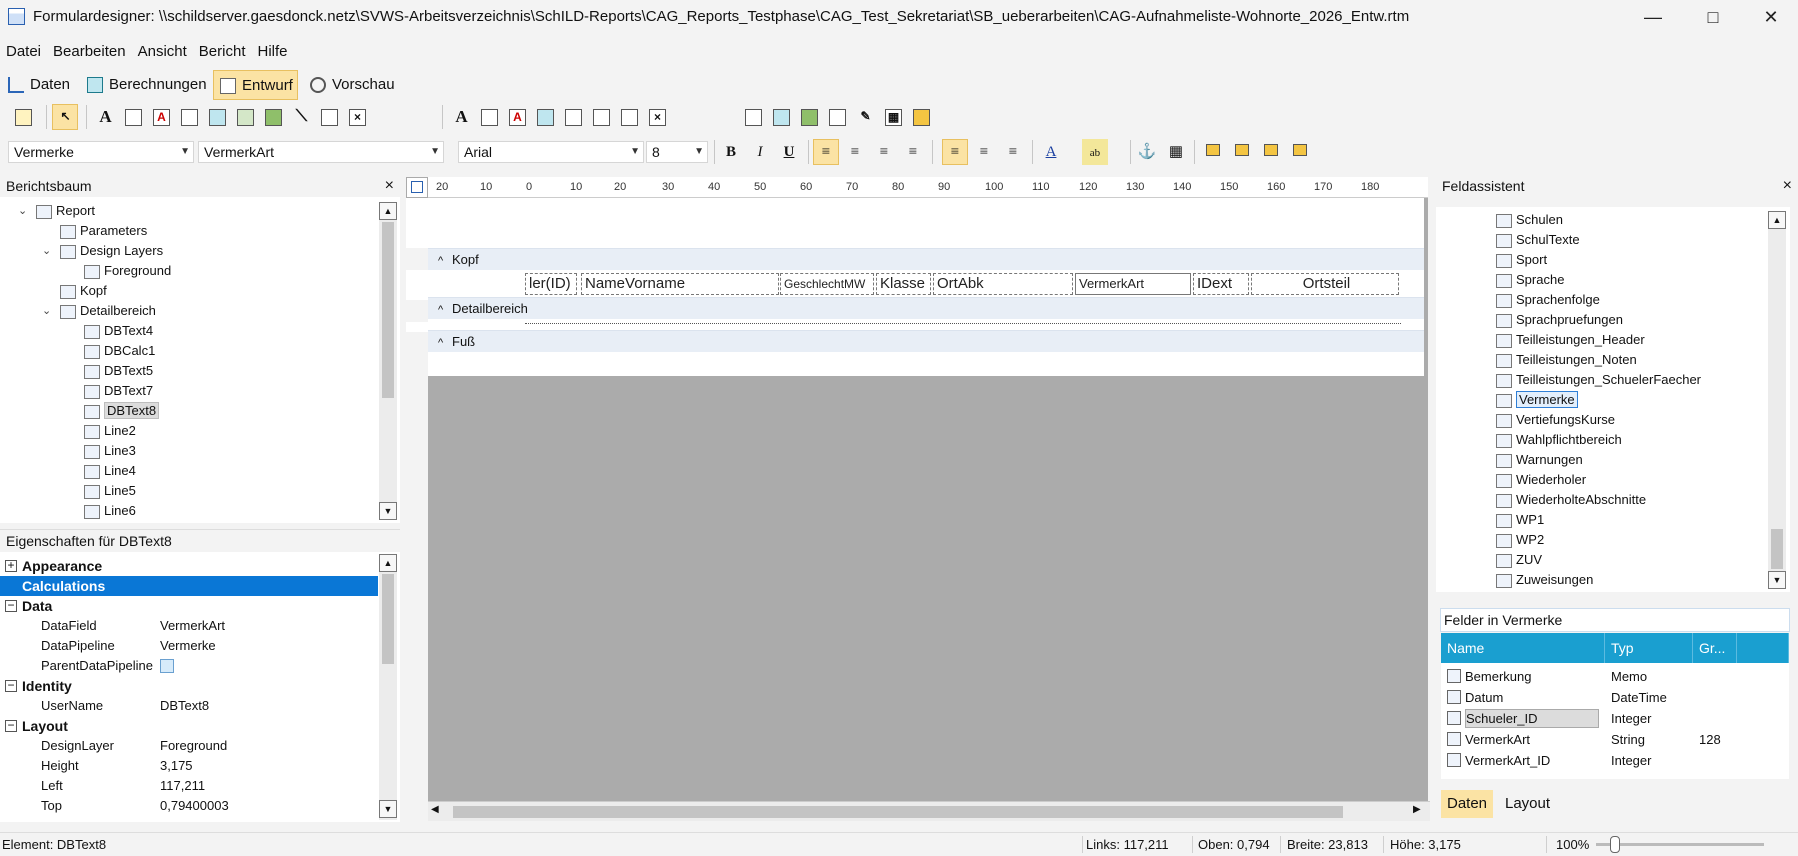  What do you see at coordinates (23, 117) in the screenshot?
I see `report-tree-button` at bounding box center [23, 117].